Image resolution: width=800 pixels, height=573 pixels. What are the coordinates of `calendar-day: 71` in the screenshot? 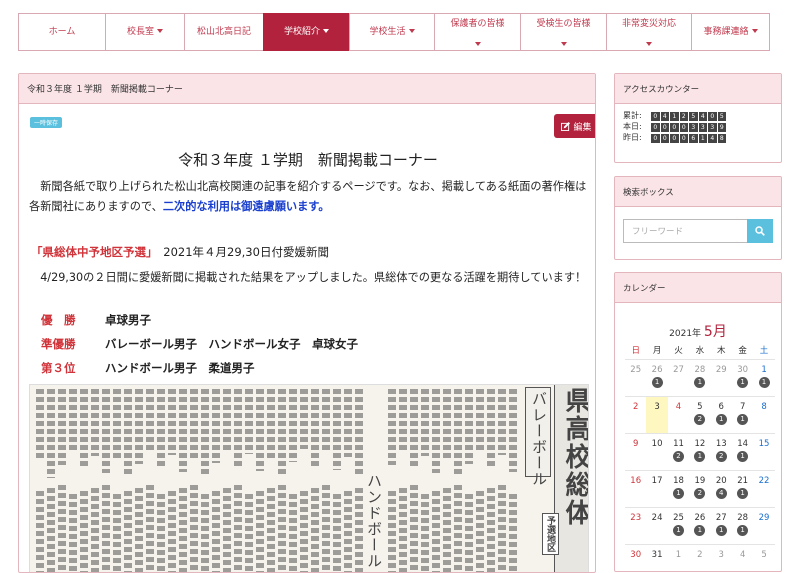 It's located at (742, 415).